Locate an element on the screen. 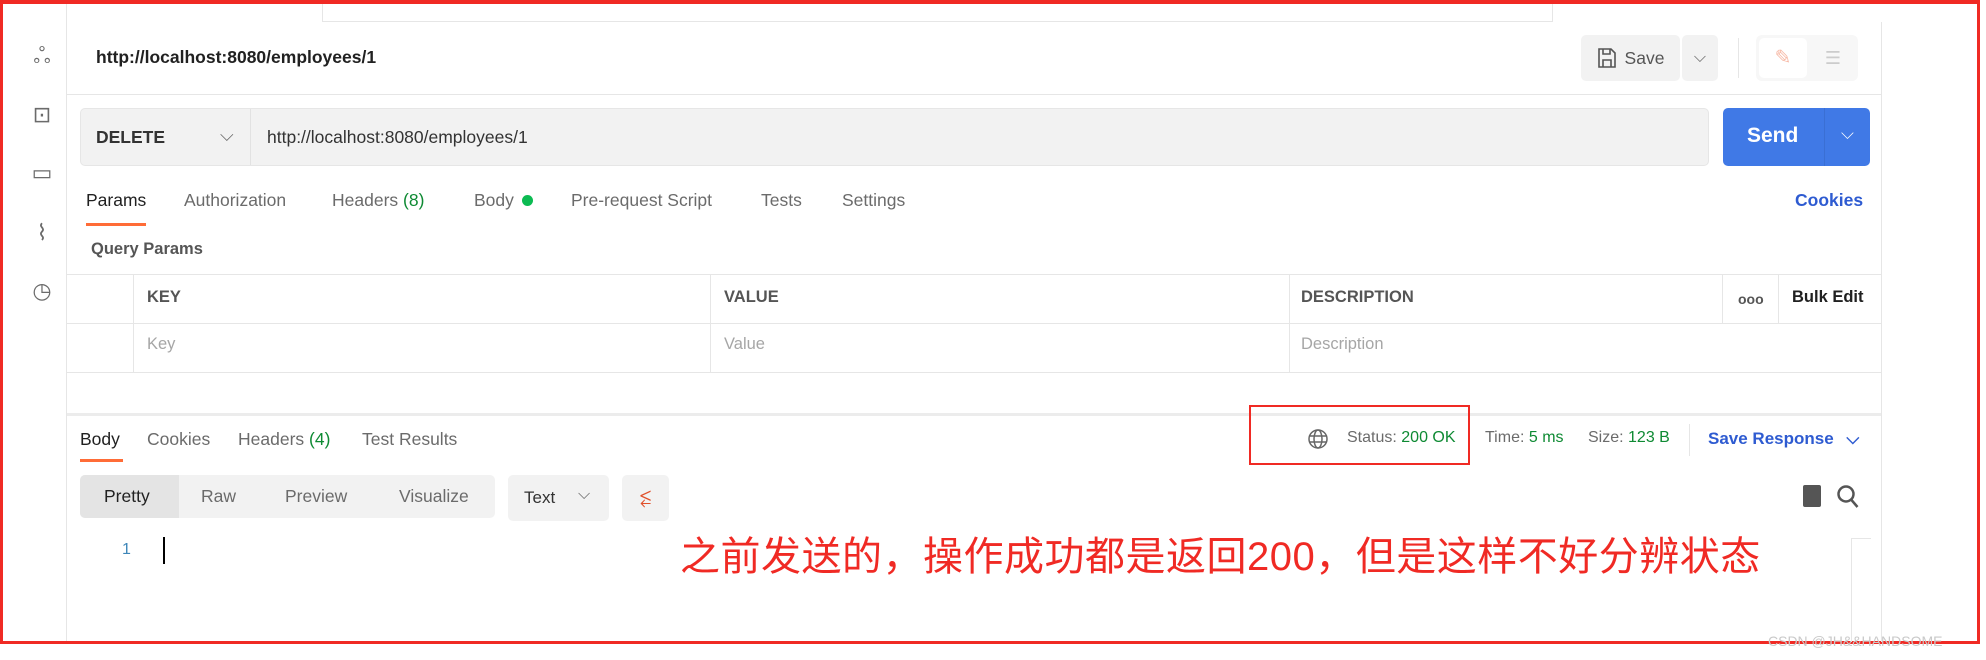 This screenshot has width=1986, height=660. side-panel-toggles: ✎ ☰ is located at coordinates (1807, 58).